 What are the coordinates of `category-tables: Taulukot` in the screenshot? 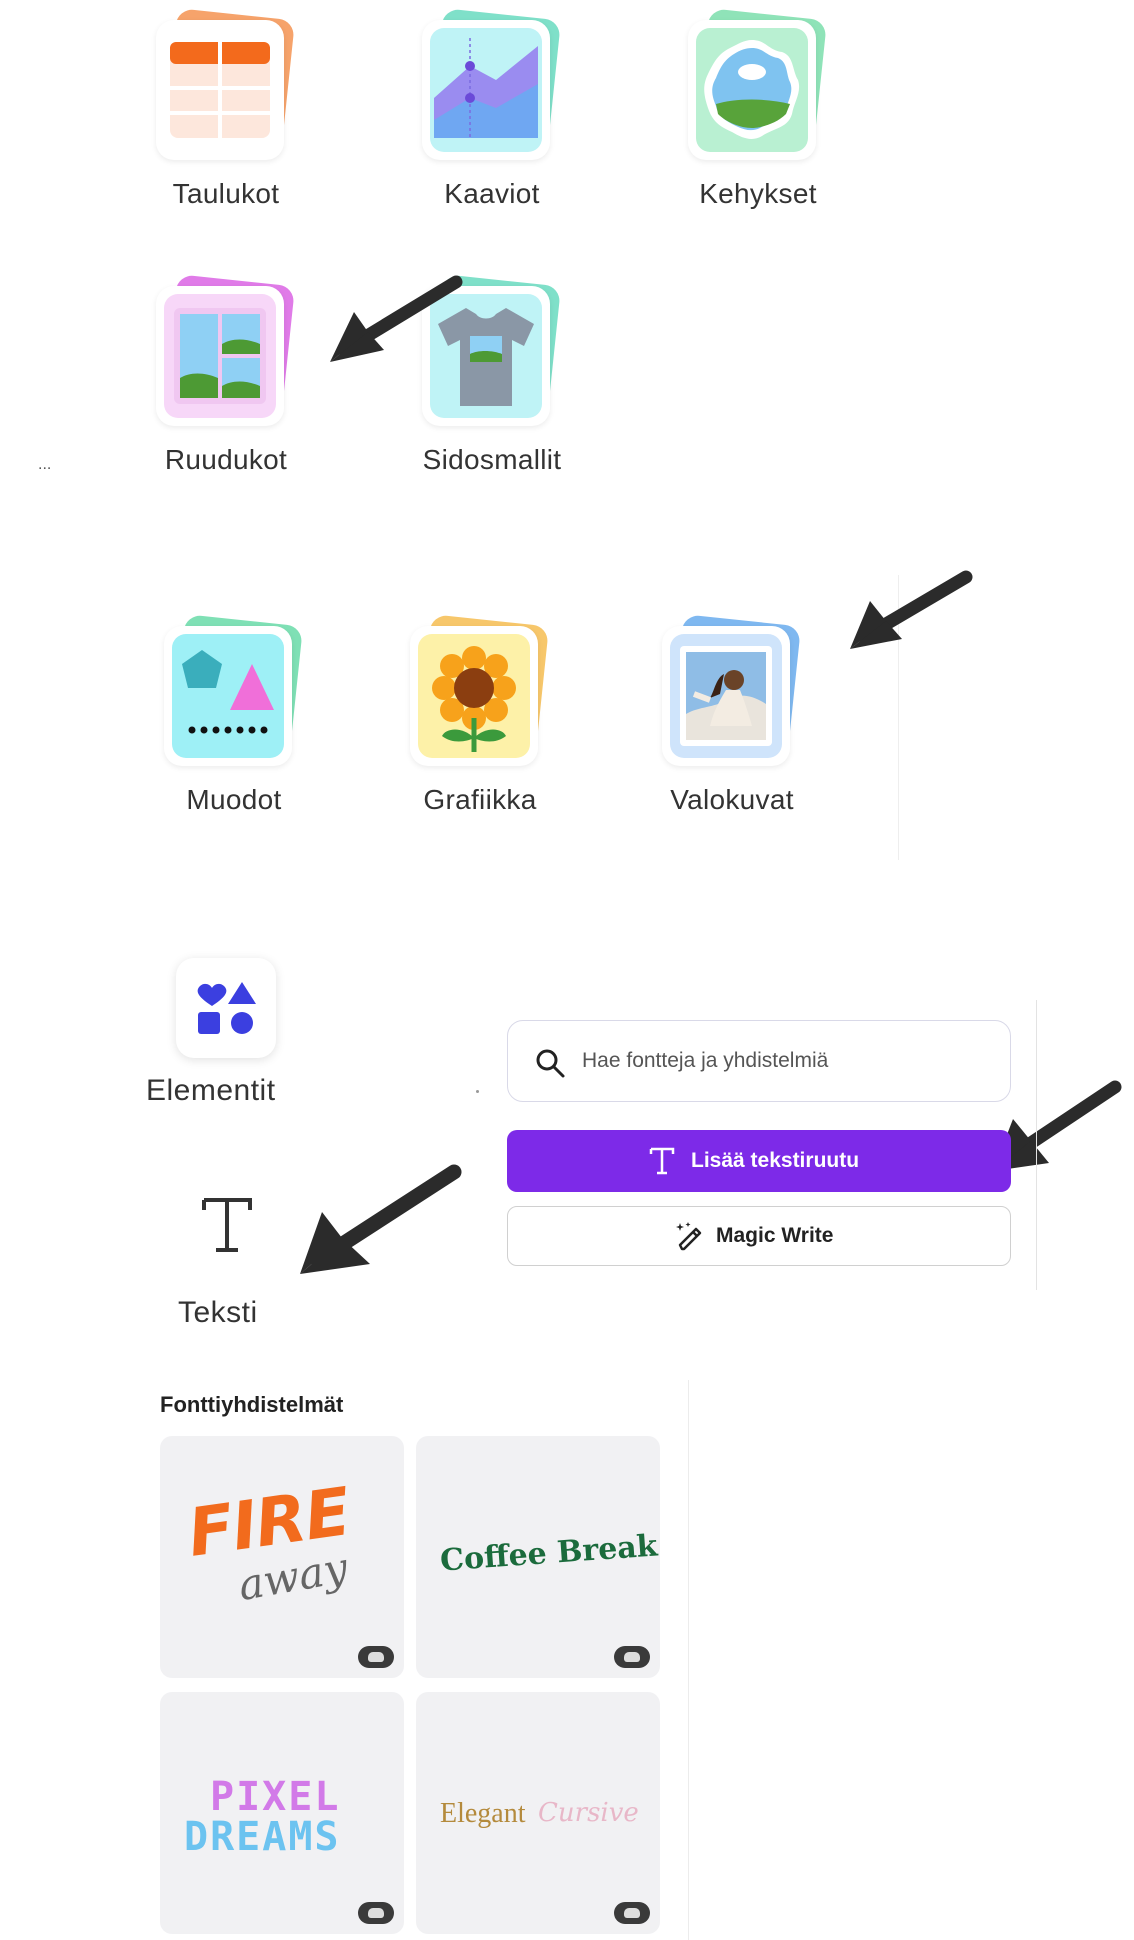 It's located at (226, 114).